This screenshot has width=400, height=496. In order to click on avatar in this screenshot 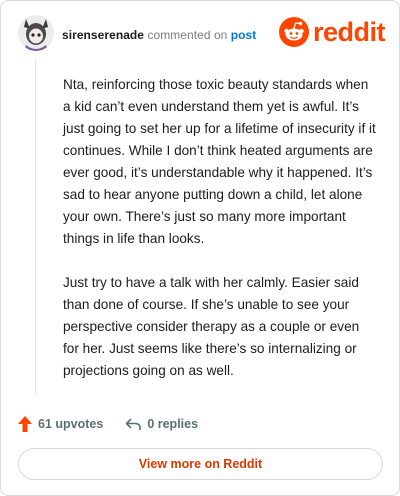, I will do `click(36, 33)`.